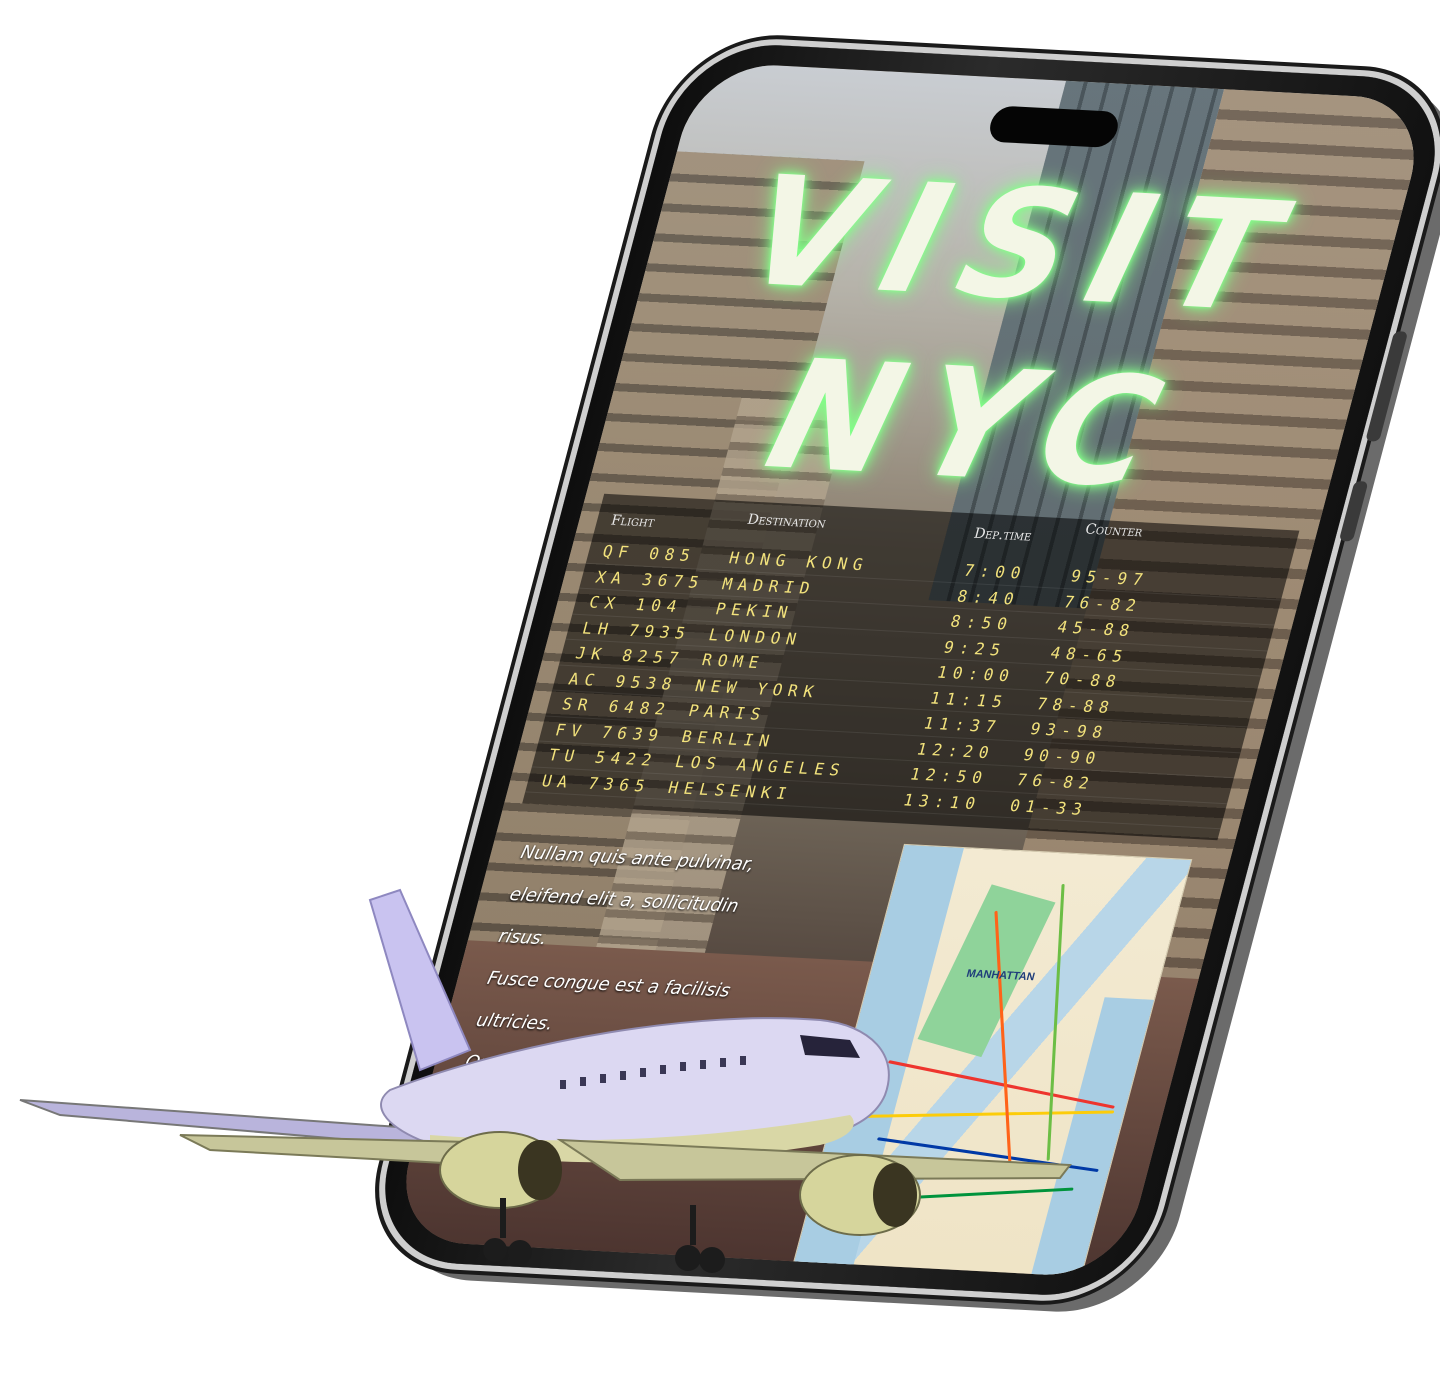  Describe the element at coordinates (617, 706) in the screenshot. I see `flight-code: SR 6482` at that location.